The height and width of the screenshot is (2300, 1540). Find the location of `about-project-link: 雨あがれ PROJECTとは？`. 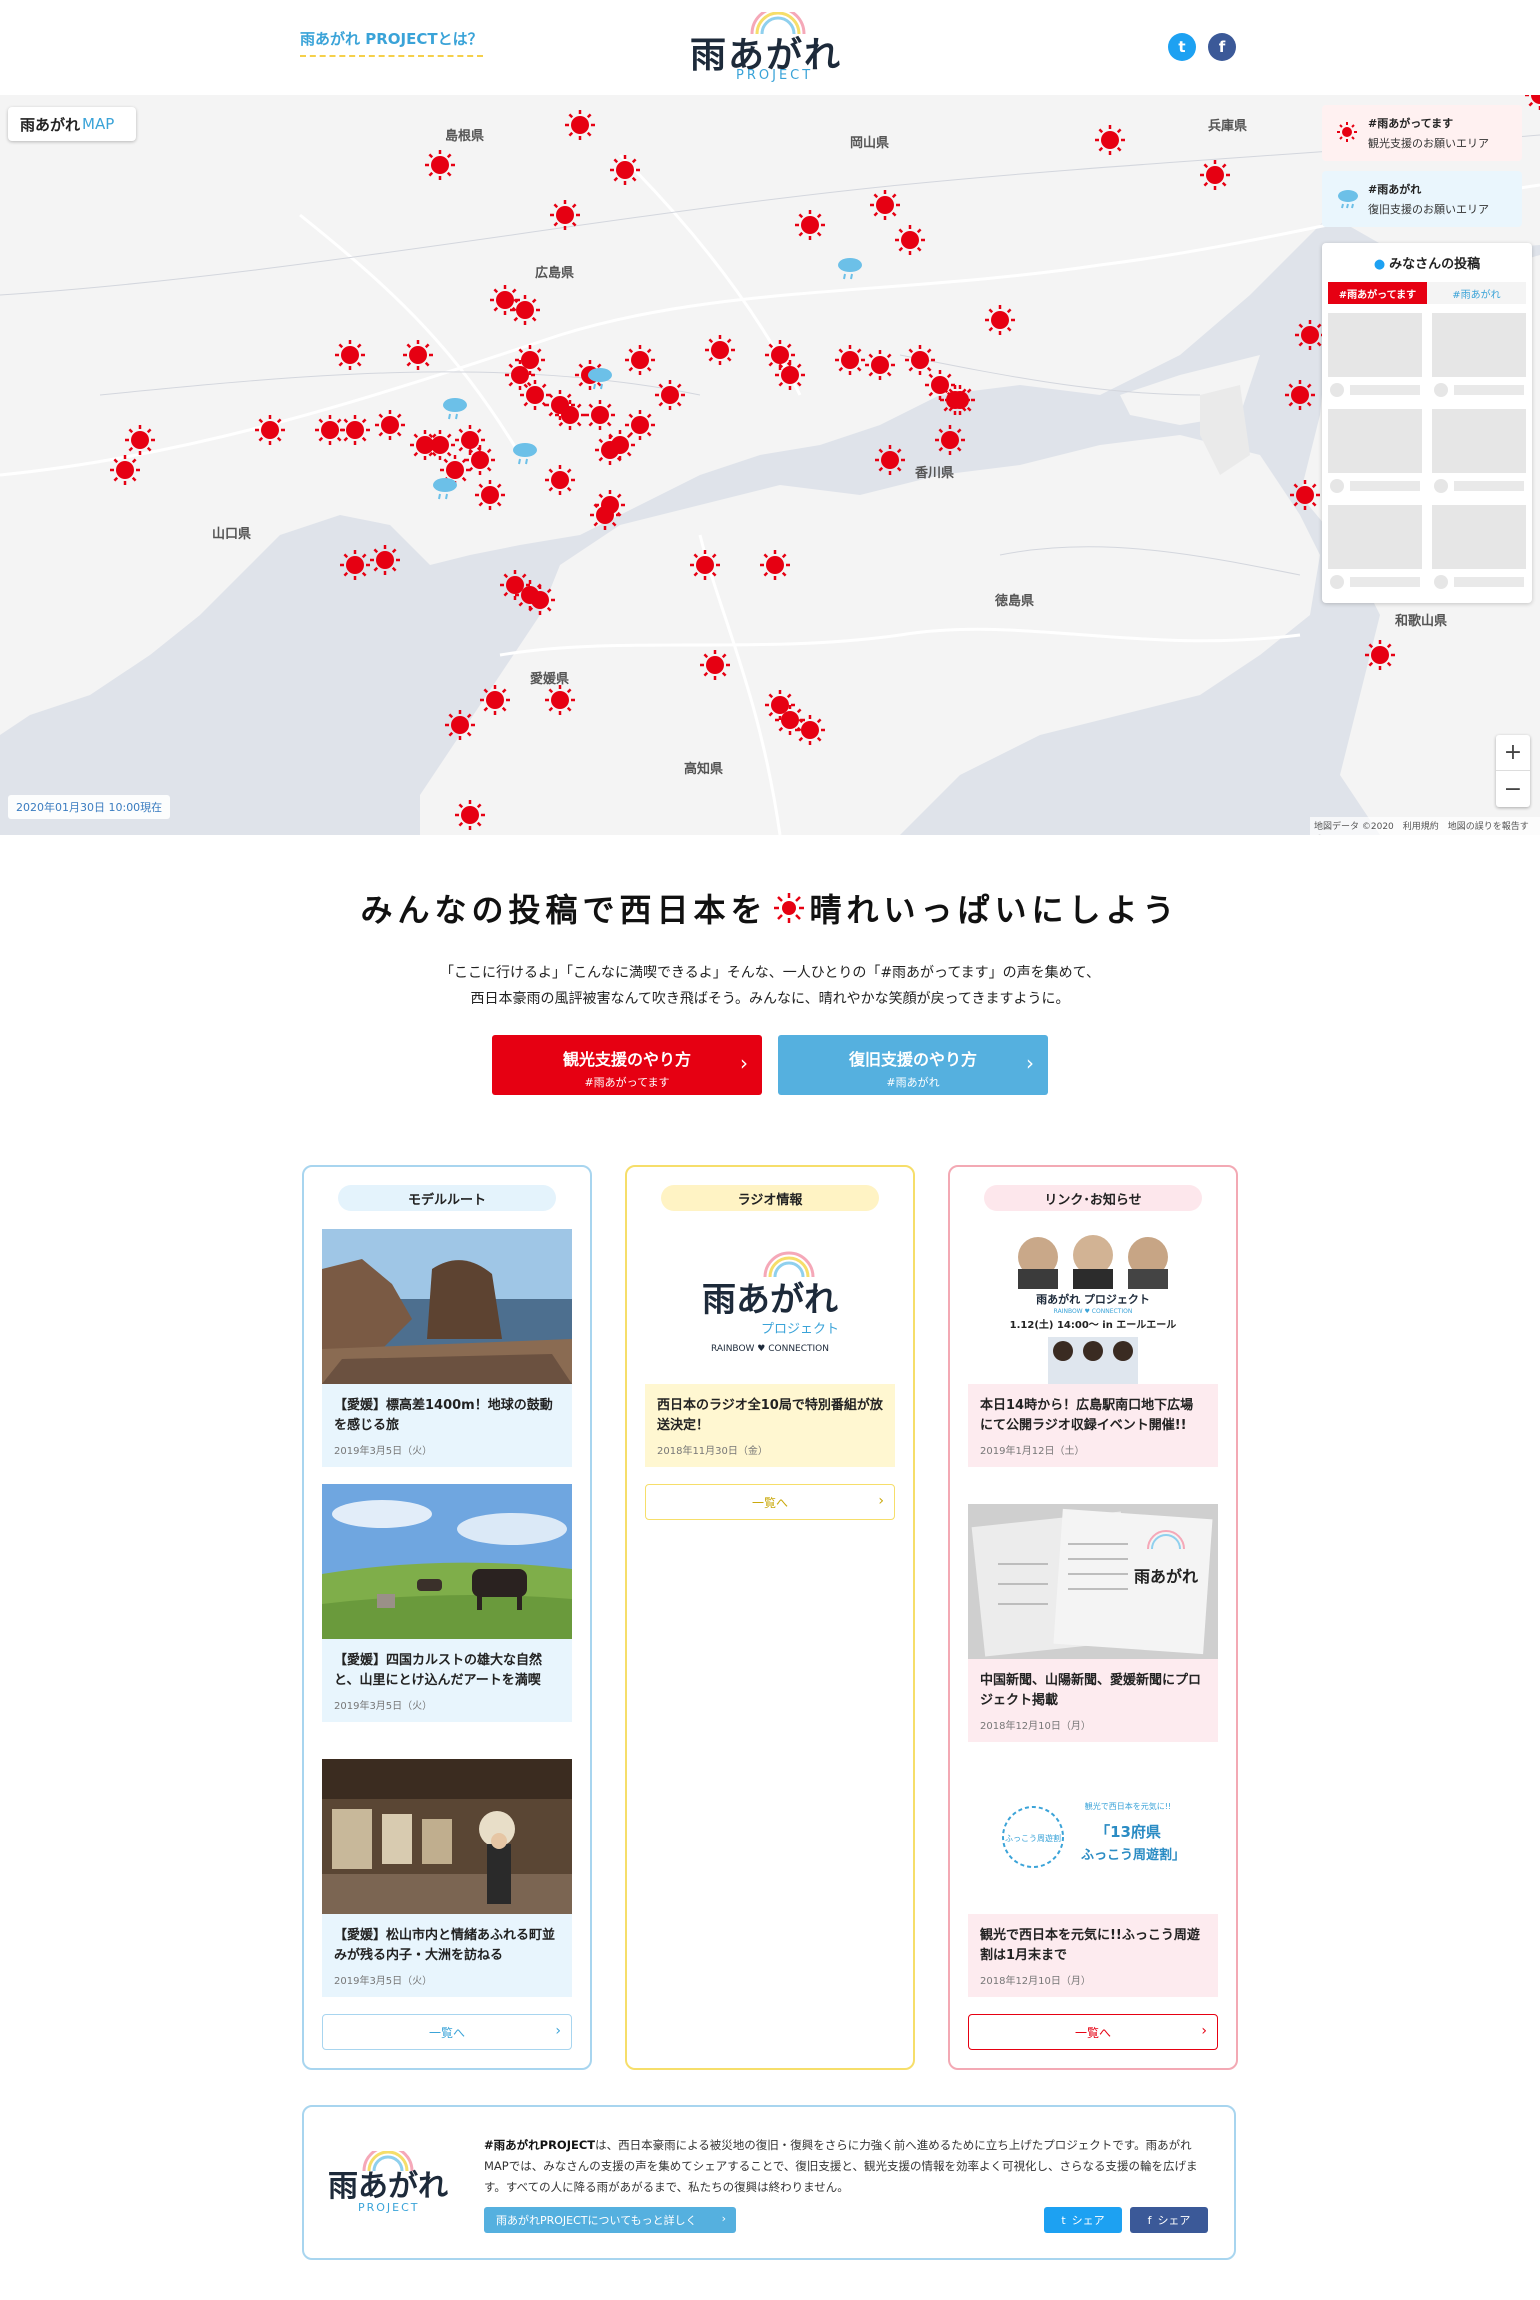

about-project-link: 雨あがれ PROJECTとは？ is located at coordinates (391, 42).